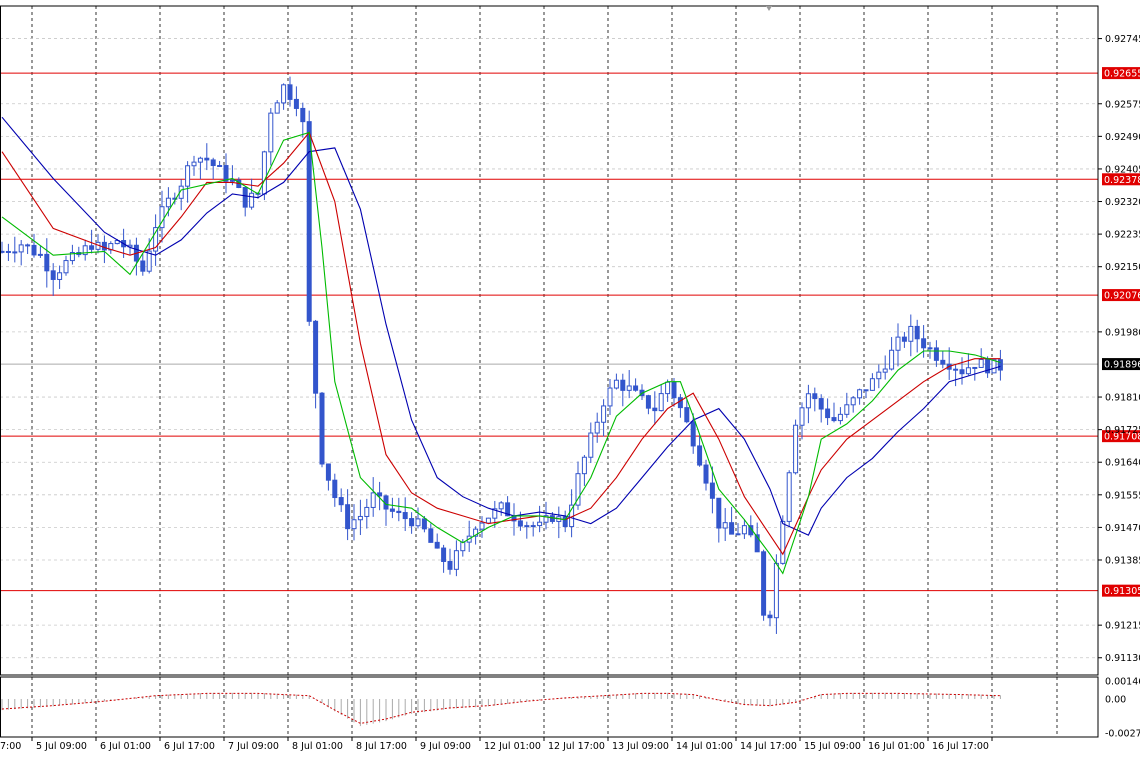  What do you see at coordinates (1122, 39) in the screenshot?
I see `price-tick-label: 0.92745` at bounding box center [1122, 39].